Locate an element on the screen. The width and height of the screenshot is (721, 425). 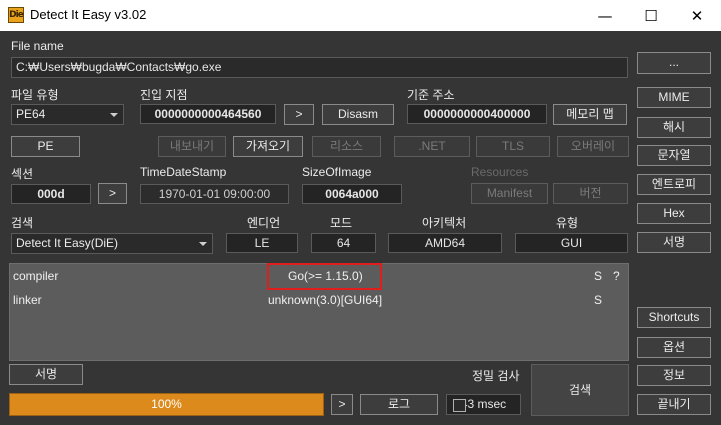
endian-field: LE is located at coordinates (262, 243).